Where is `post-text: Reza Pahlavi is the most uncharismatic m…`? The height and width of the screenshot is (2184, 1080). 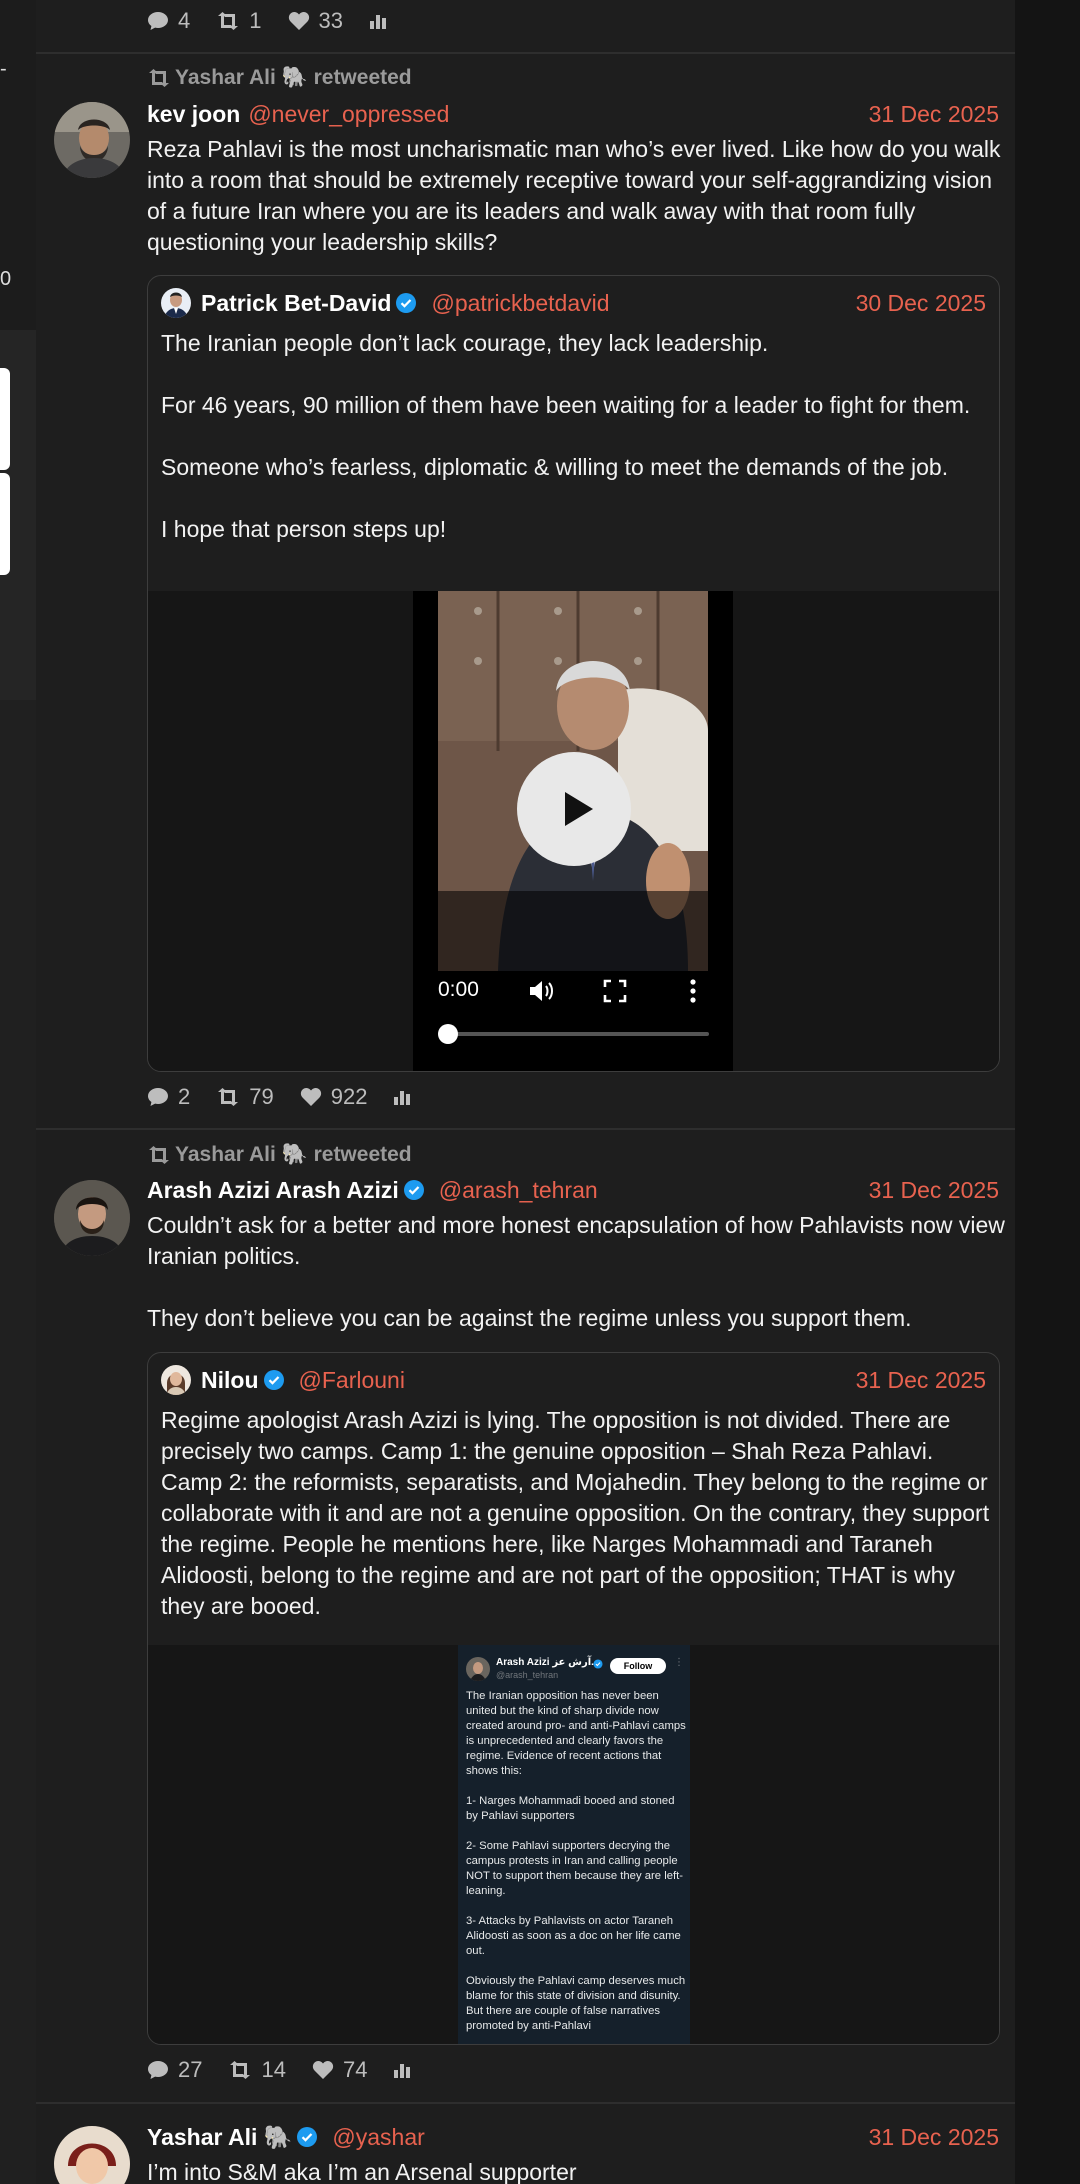 post-text: Reza Pahlavi is the most uncharismatic m… is located at coordinates (574, 195).